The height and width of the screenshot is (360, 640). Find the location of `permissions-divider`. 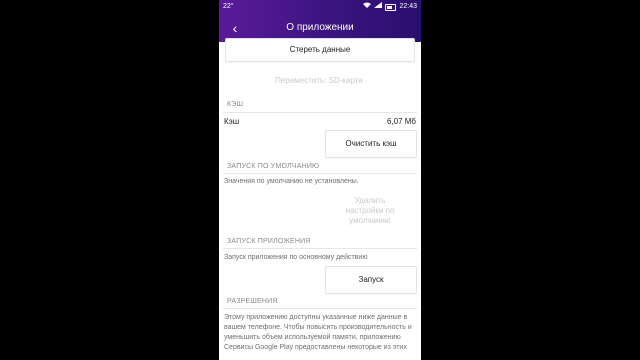

permissions-divider is located at coordinates (320, 308).